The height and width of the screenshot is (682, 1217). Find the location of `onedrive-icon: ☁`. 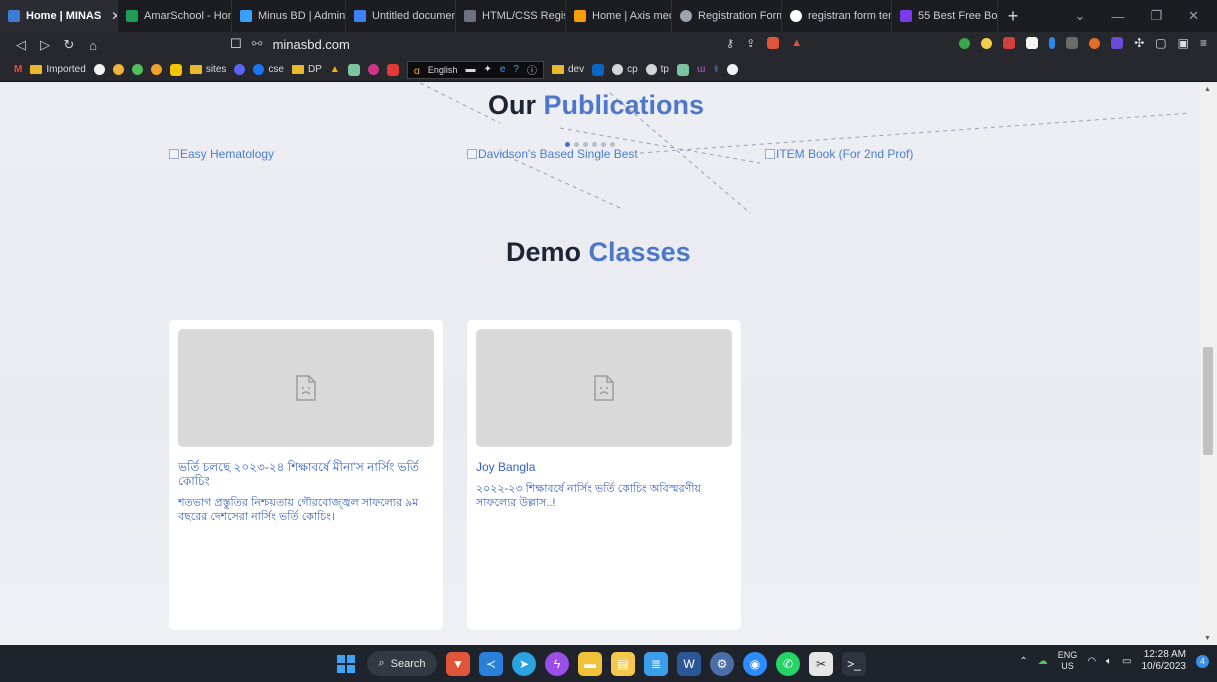

onedrive-icon: ☁ is located at coordinates (1043, 661).